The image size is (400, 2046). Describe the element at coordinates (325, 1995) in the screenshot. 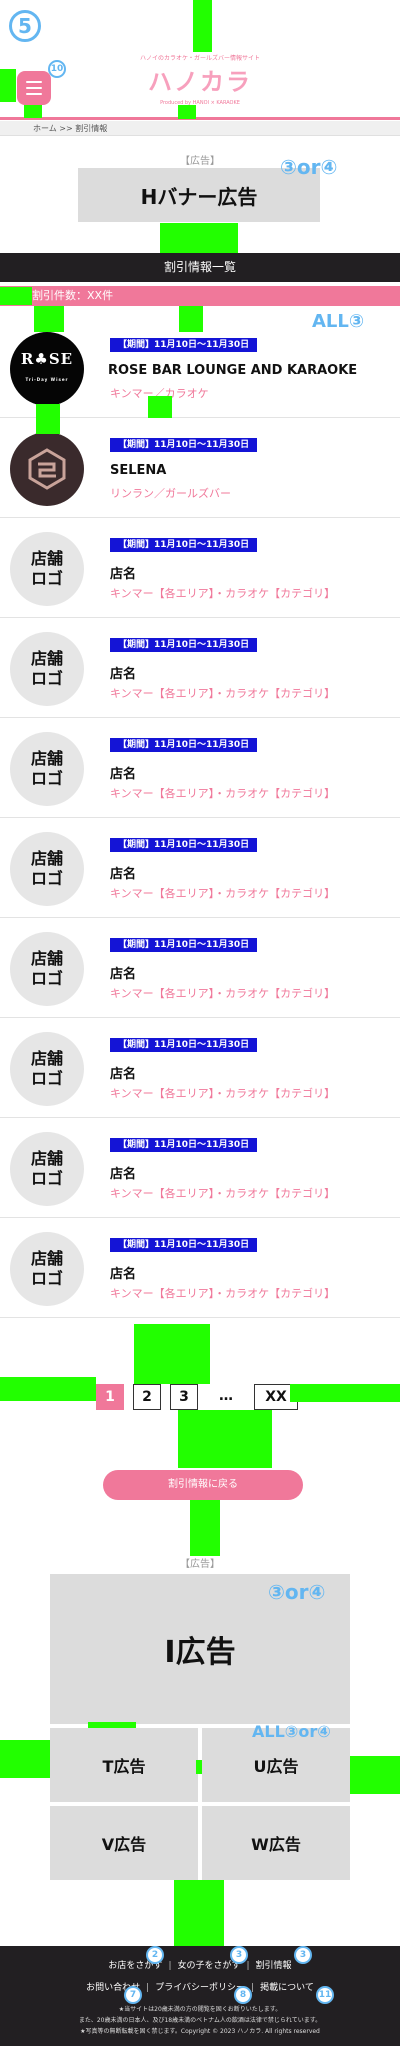

I see `annotation-badge: 11` at that location.